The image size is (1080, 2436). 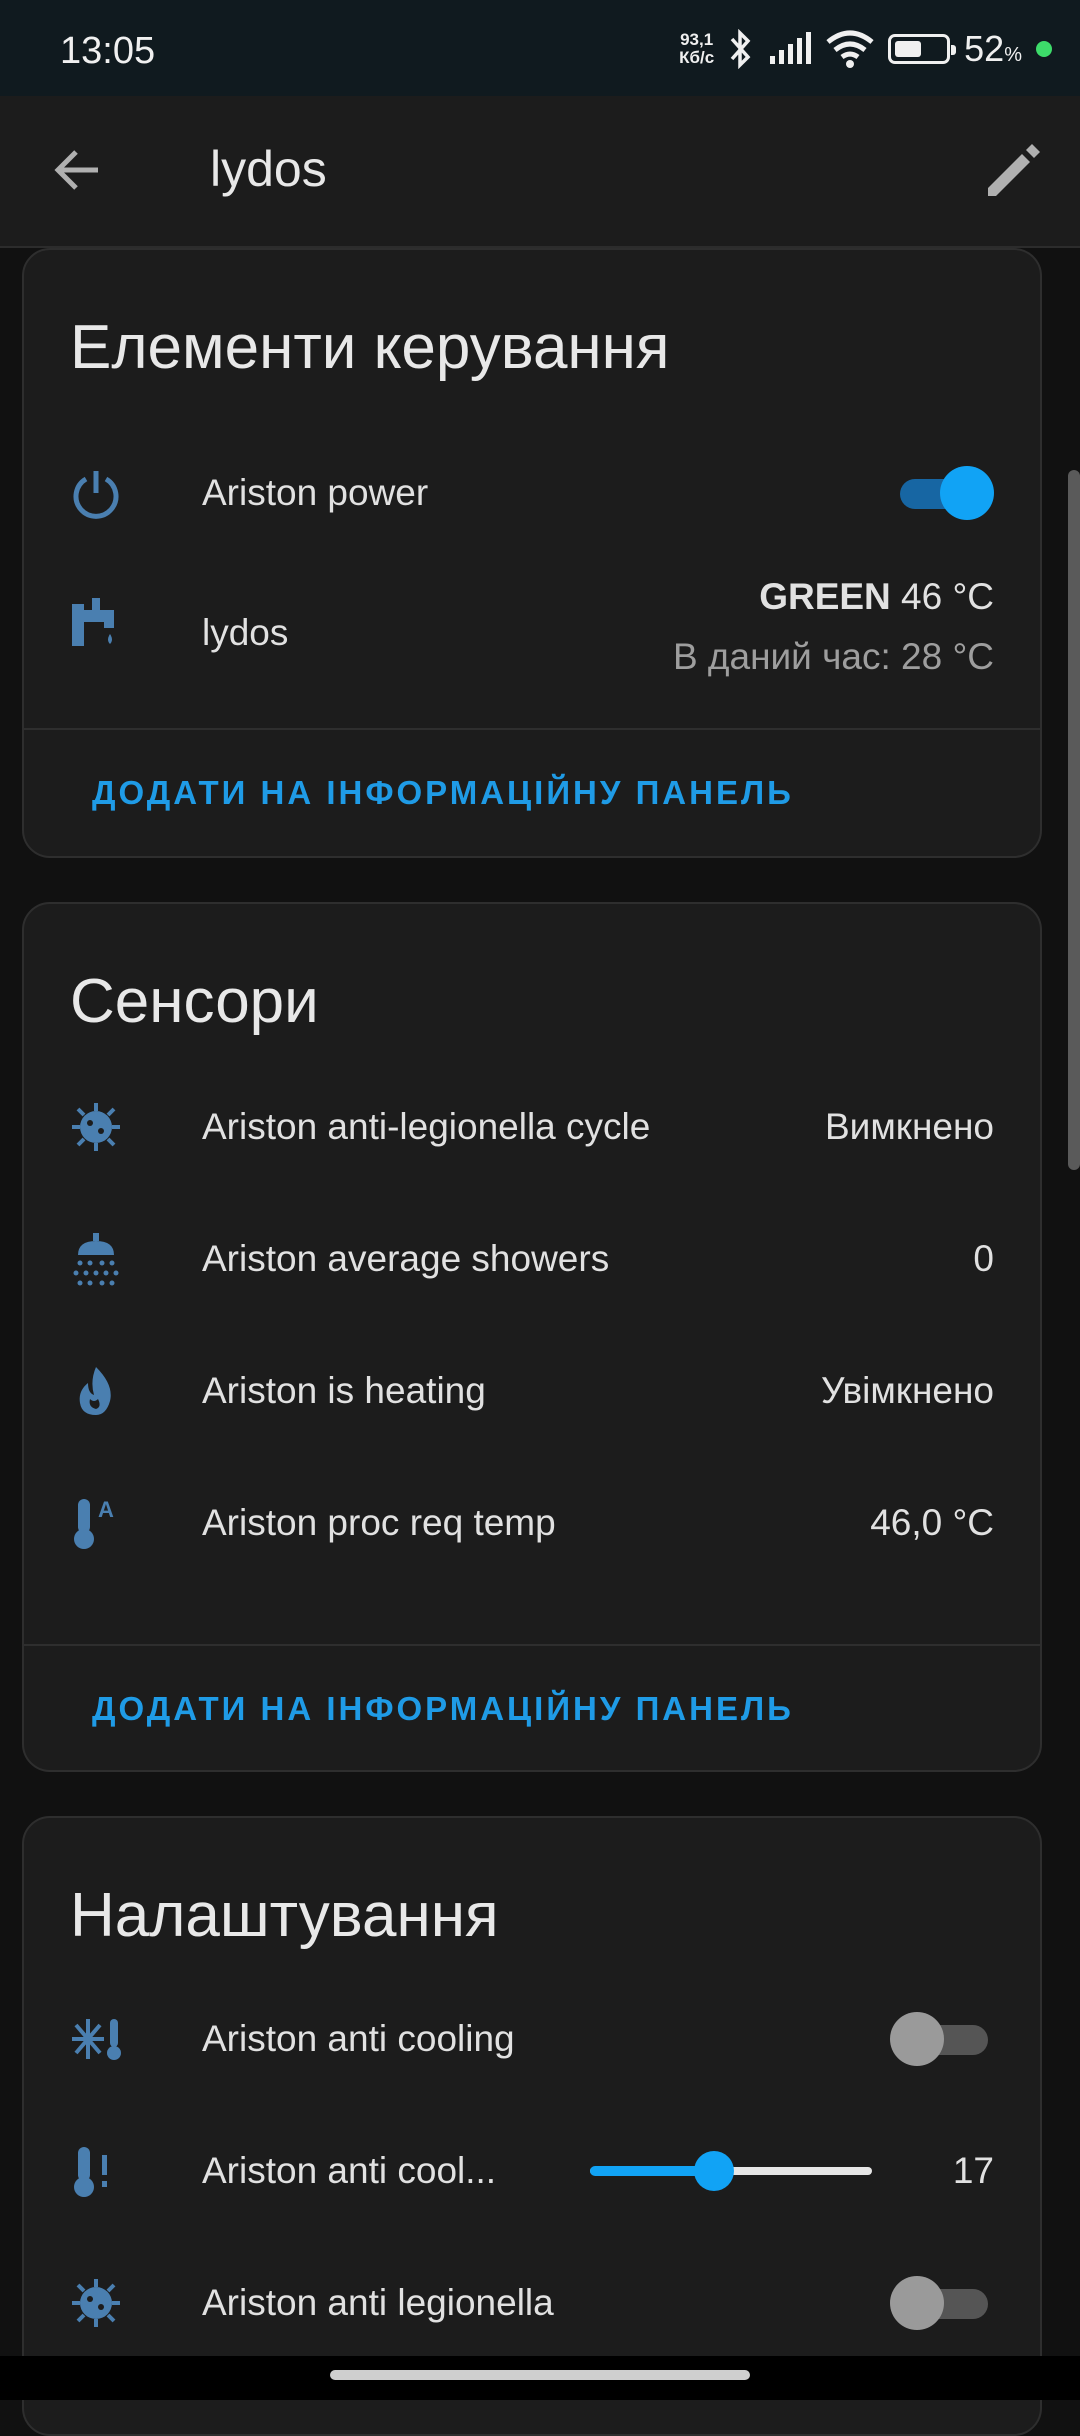 What do you see at coordinates (96, 495) in the screenshot?
I see `power-icon` at bounding box center [96, 495].